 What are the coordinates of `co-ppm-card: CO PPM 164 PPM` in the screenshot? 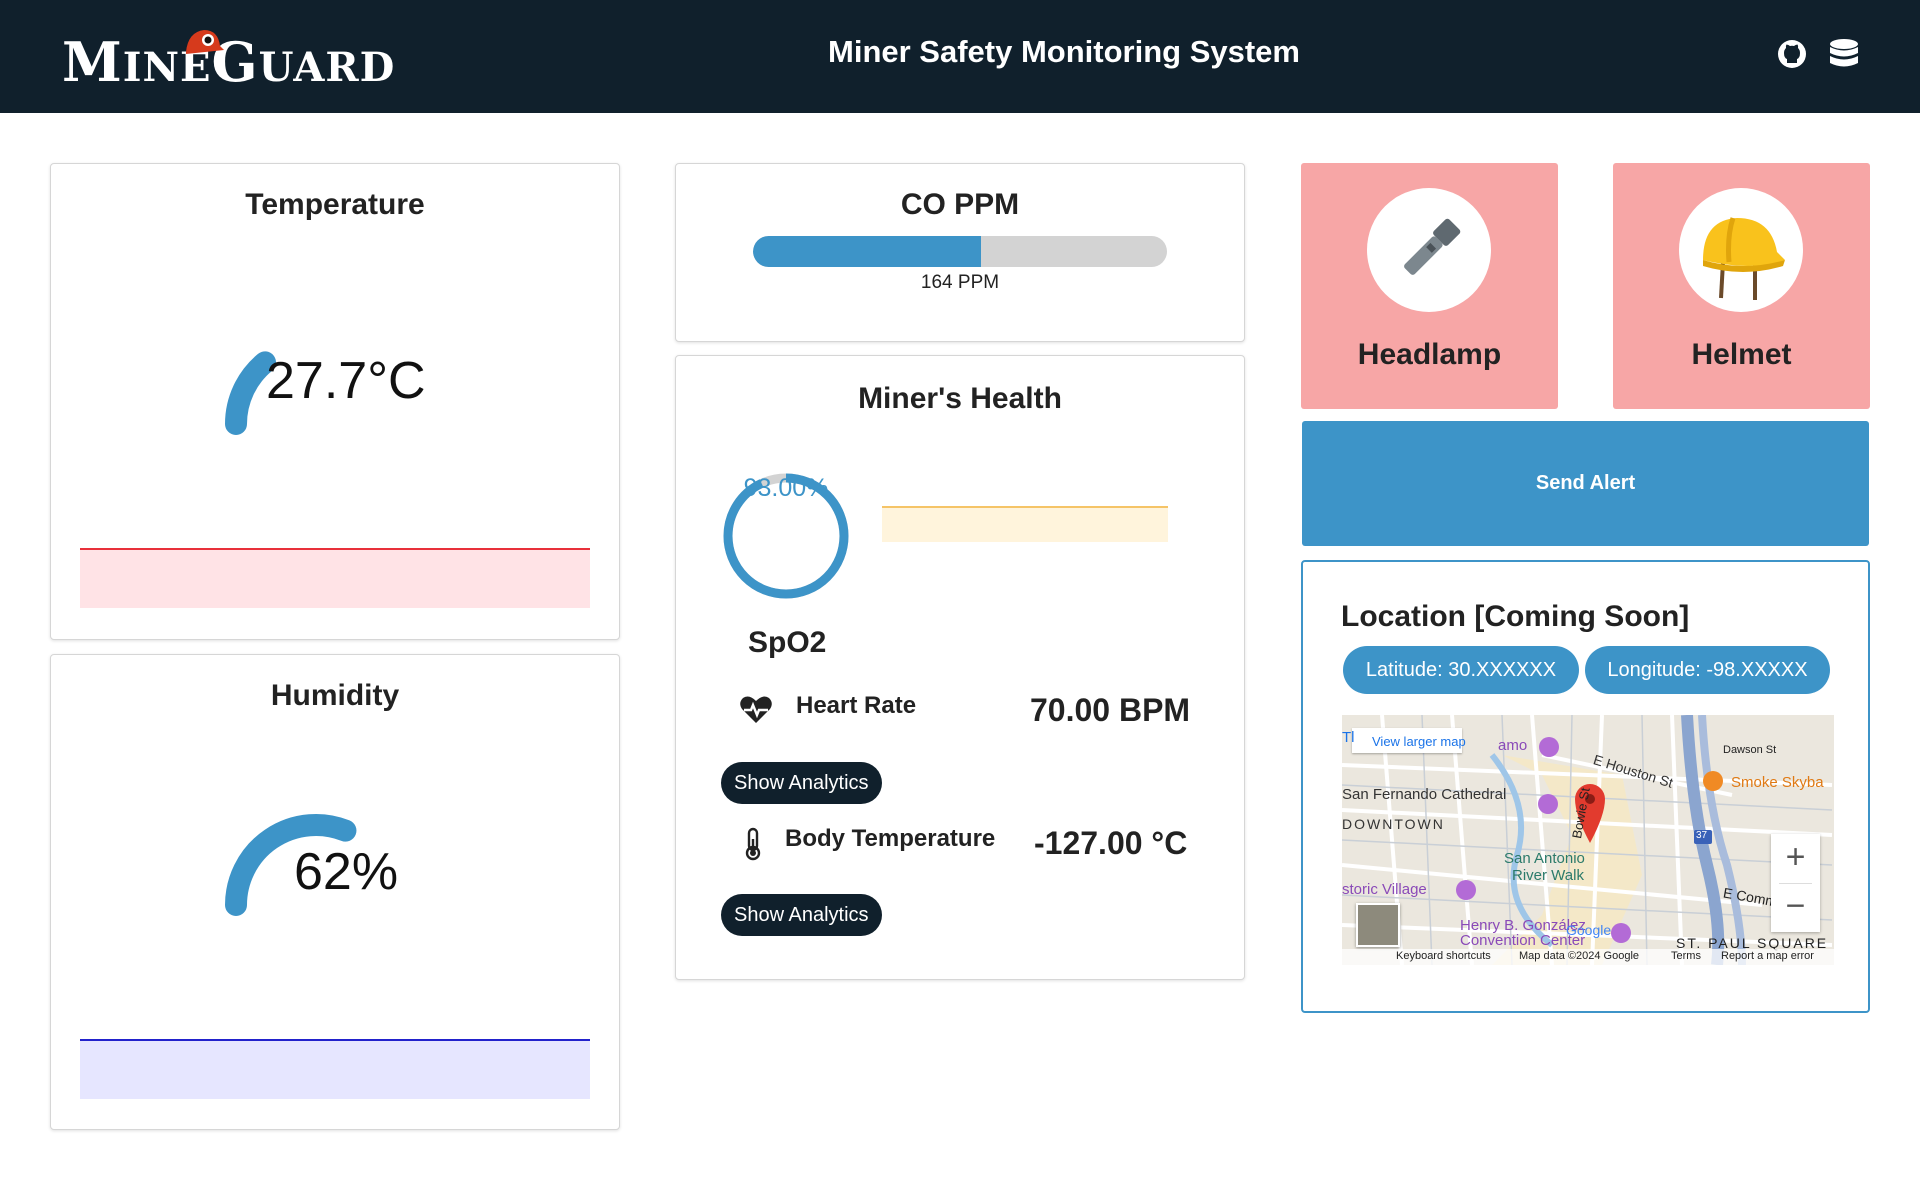 It's located at (960, 252).